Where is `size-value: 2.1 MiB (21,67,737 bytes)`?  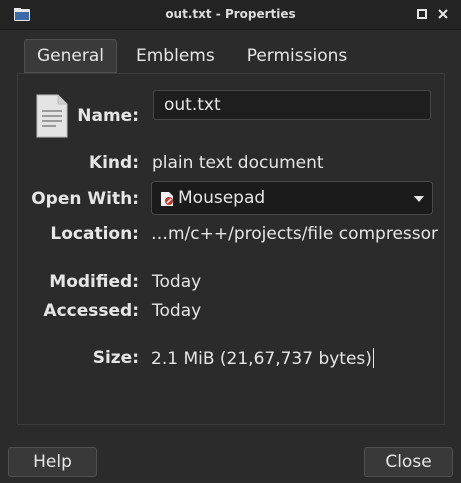 size-value: 2.1 MiB (21,67,737 bytes) is located at coordinates (261, 359).